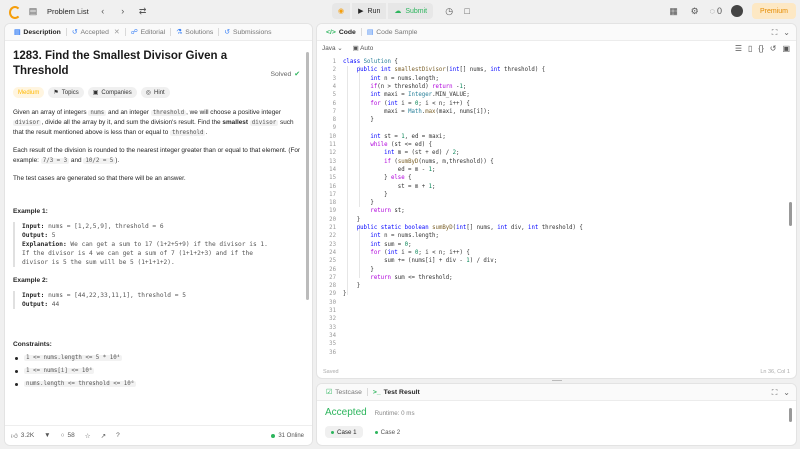  What do you see at coordinates (392, 32) in the screenshot?
I see `tab-code-sample: ▤ Code Sample` at bounding box center [392, 32].